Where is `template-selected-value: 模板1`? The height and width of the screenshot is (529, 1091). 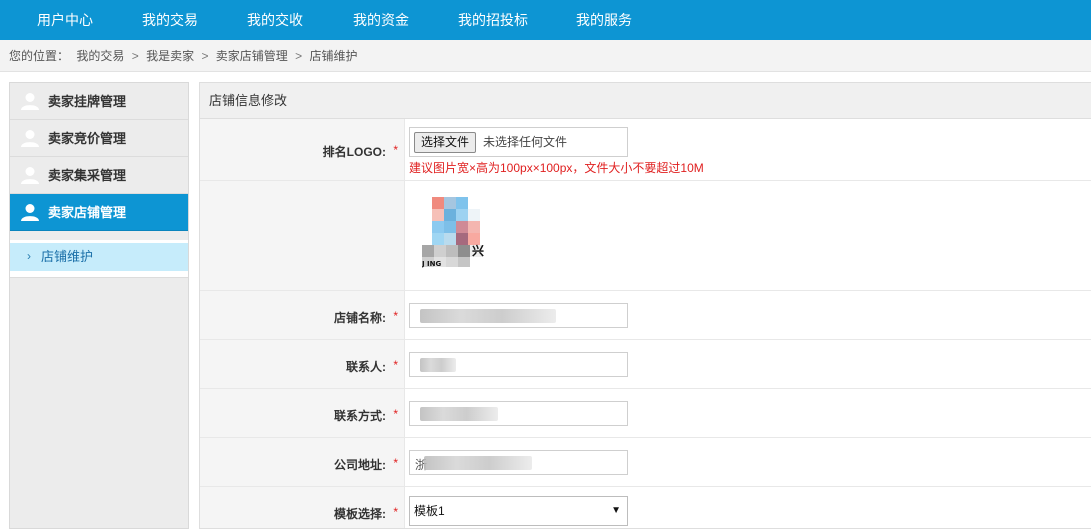 template-selected-value: 模板1 is located at coordinates (429, 511).